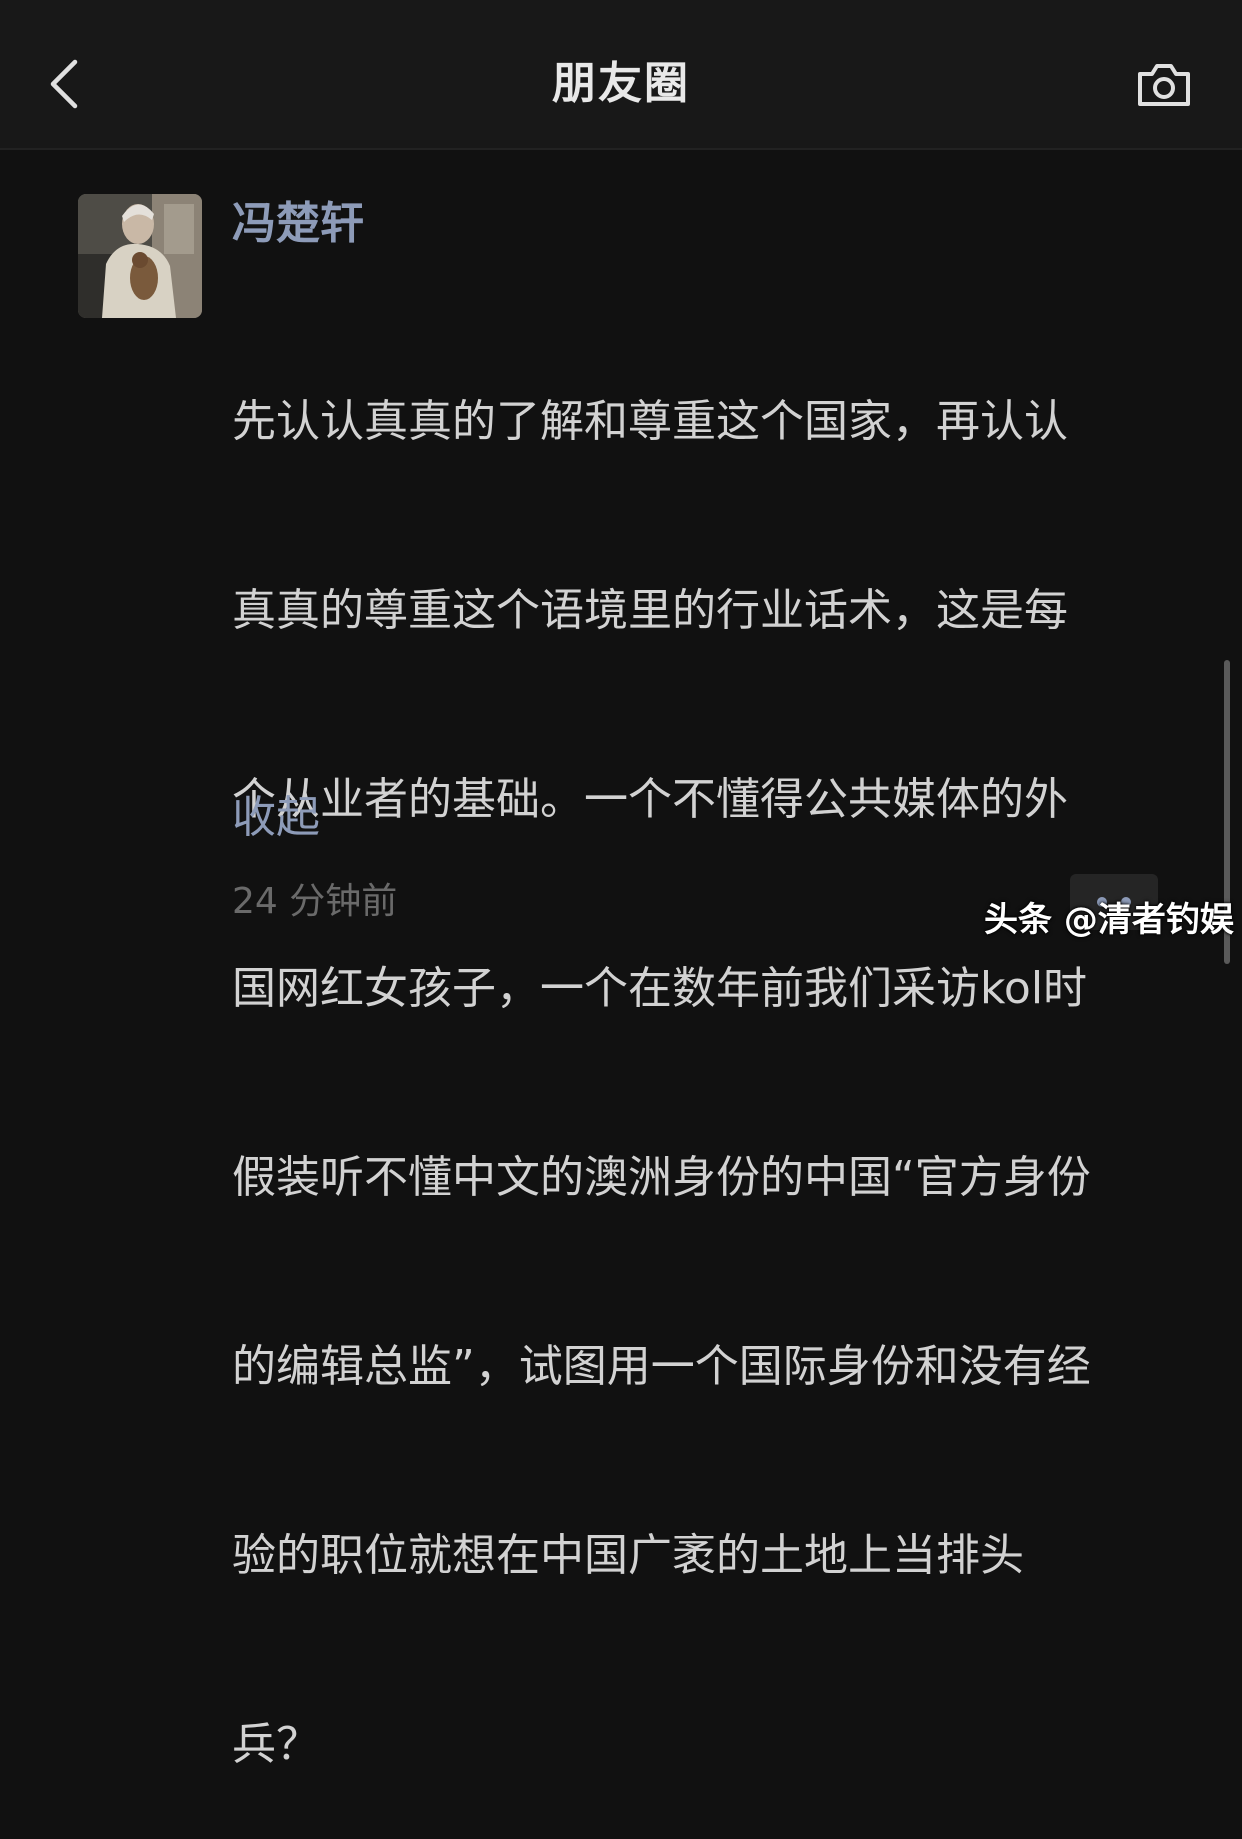 The image size is (1242, 1839). I want to click on post-timestamp: 24 分钟前, so click(315, 901).